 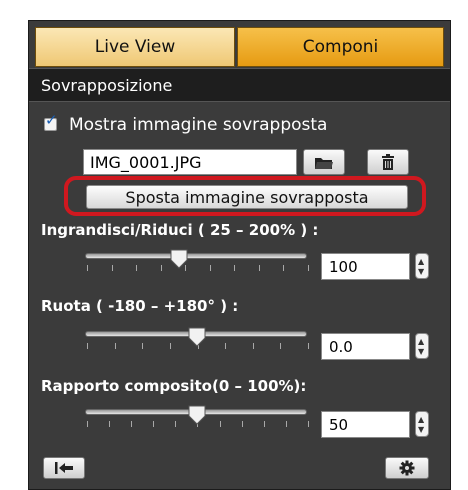 What do you see at coordinates (190, 162) in the screenshot?
I see `overlay-filename-field: IMG_0001.JPG` at bounding box center [190, 162].